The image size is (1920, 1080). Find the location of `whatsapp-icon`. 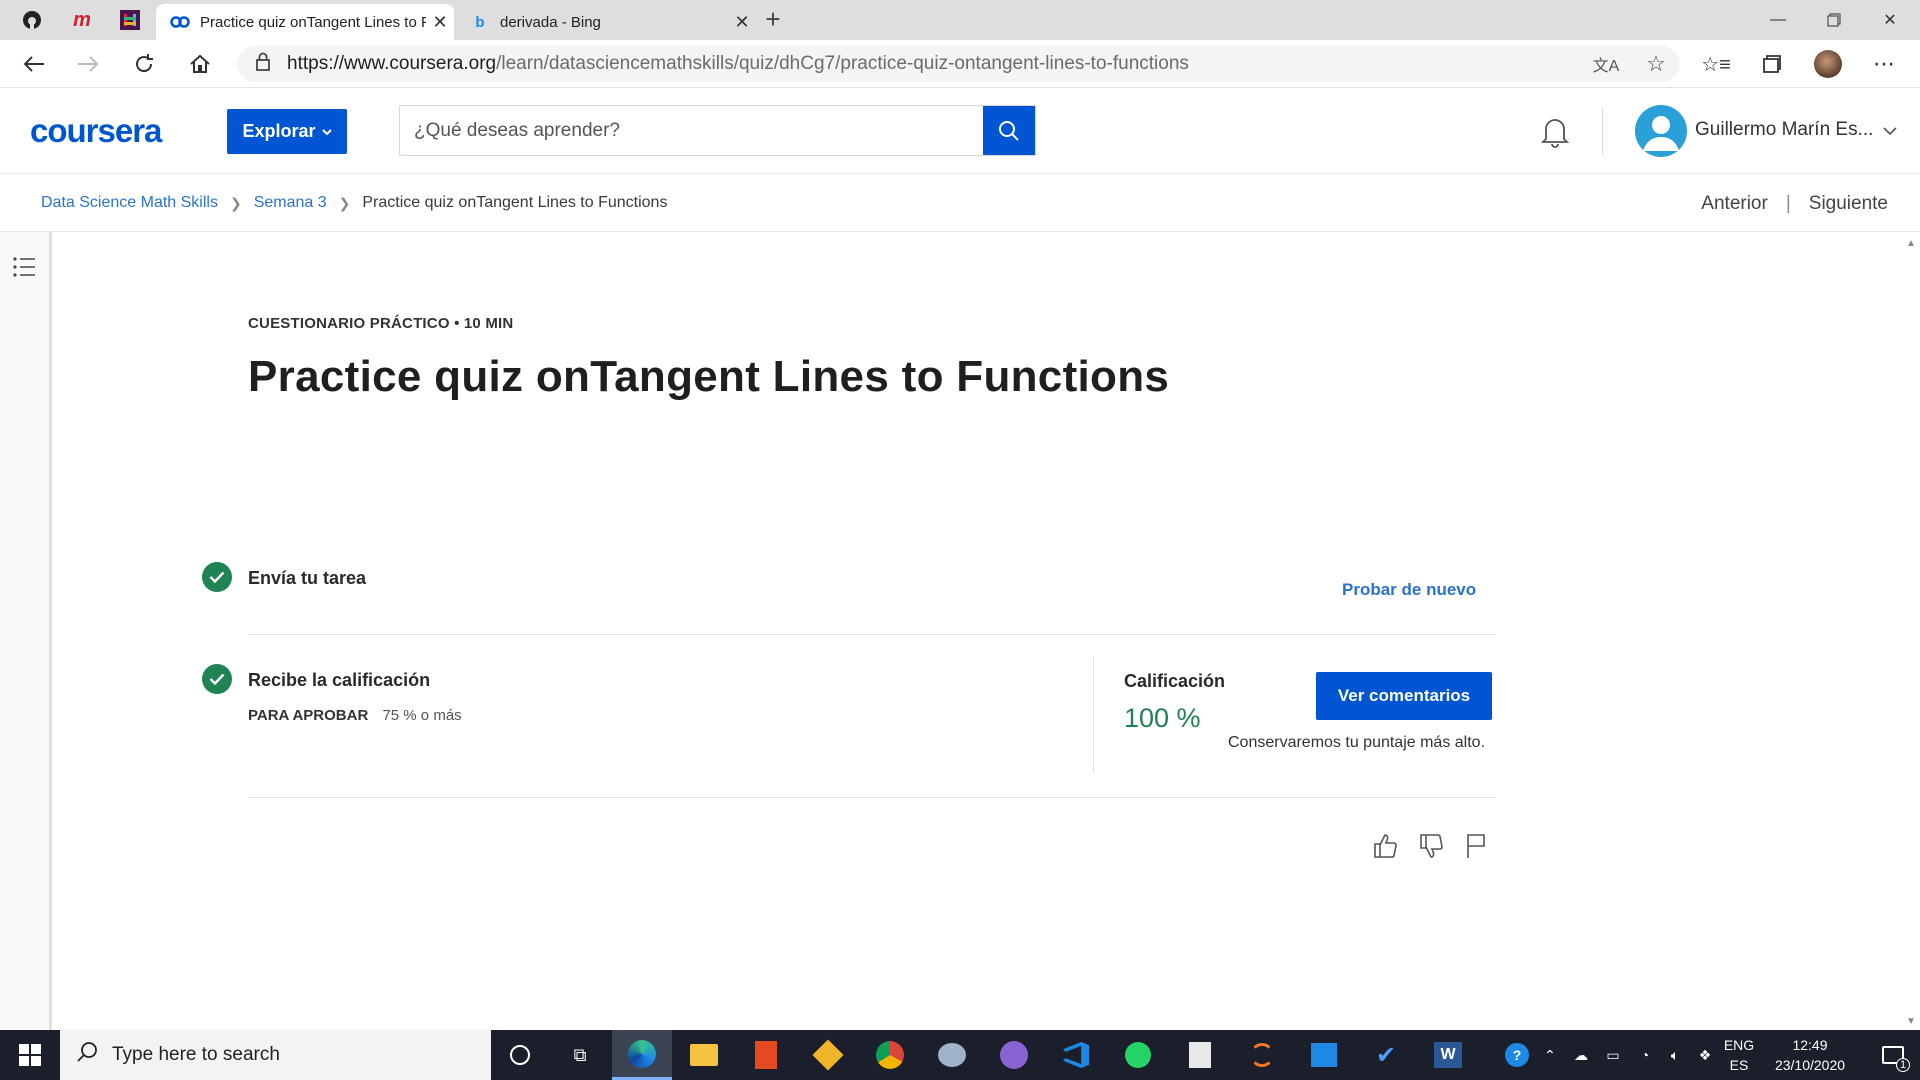

whatsapp-icon is located at coordinates (1138, 1055).